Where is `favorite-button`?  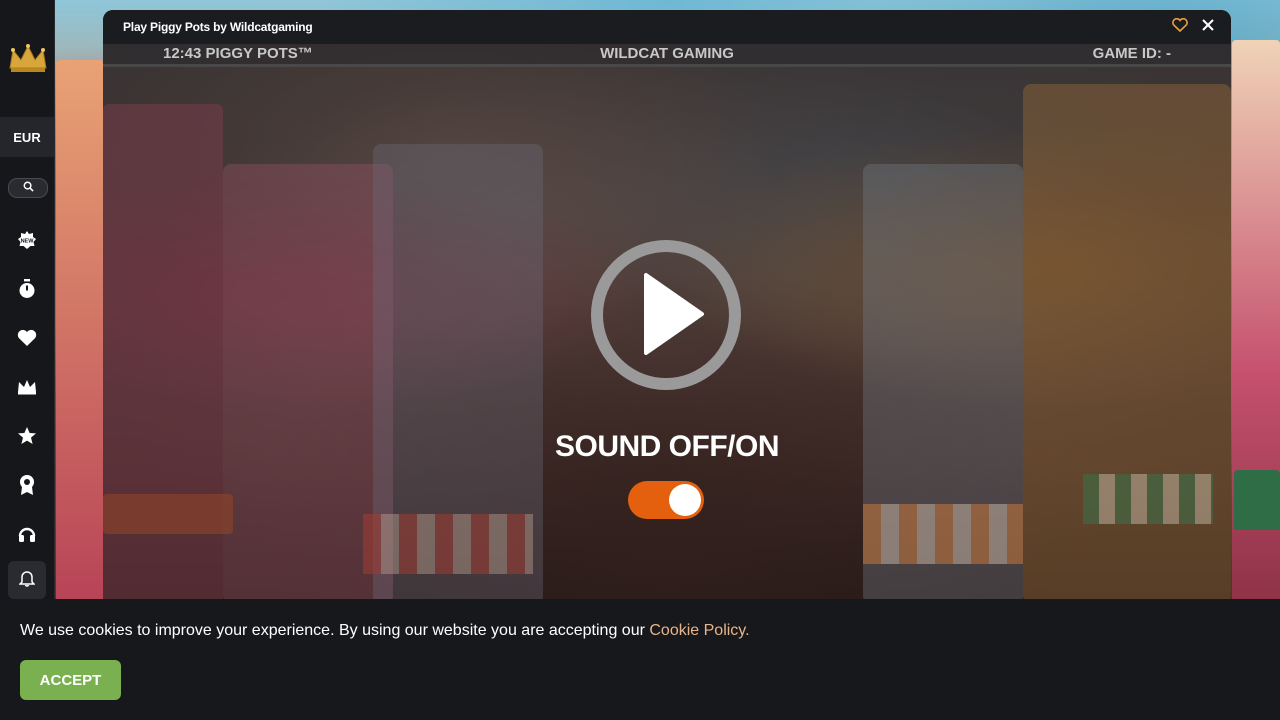 favorite-button is located at coordinates (1180, 27).